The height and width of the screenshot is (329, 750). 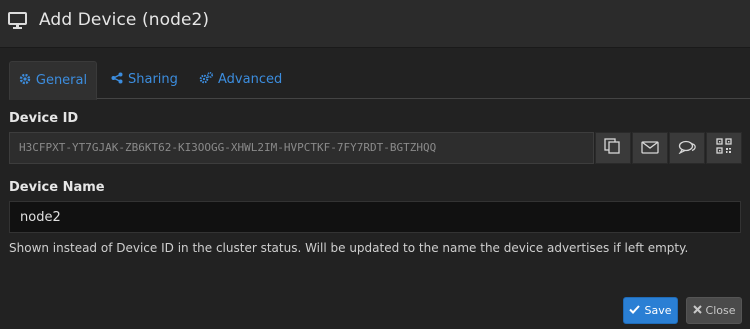 I want to click on tab-sharing: Sharing, so click(x=144, y=79).